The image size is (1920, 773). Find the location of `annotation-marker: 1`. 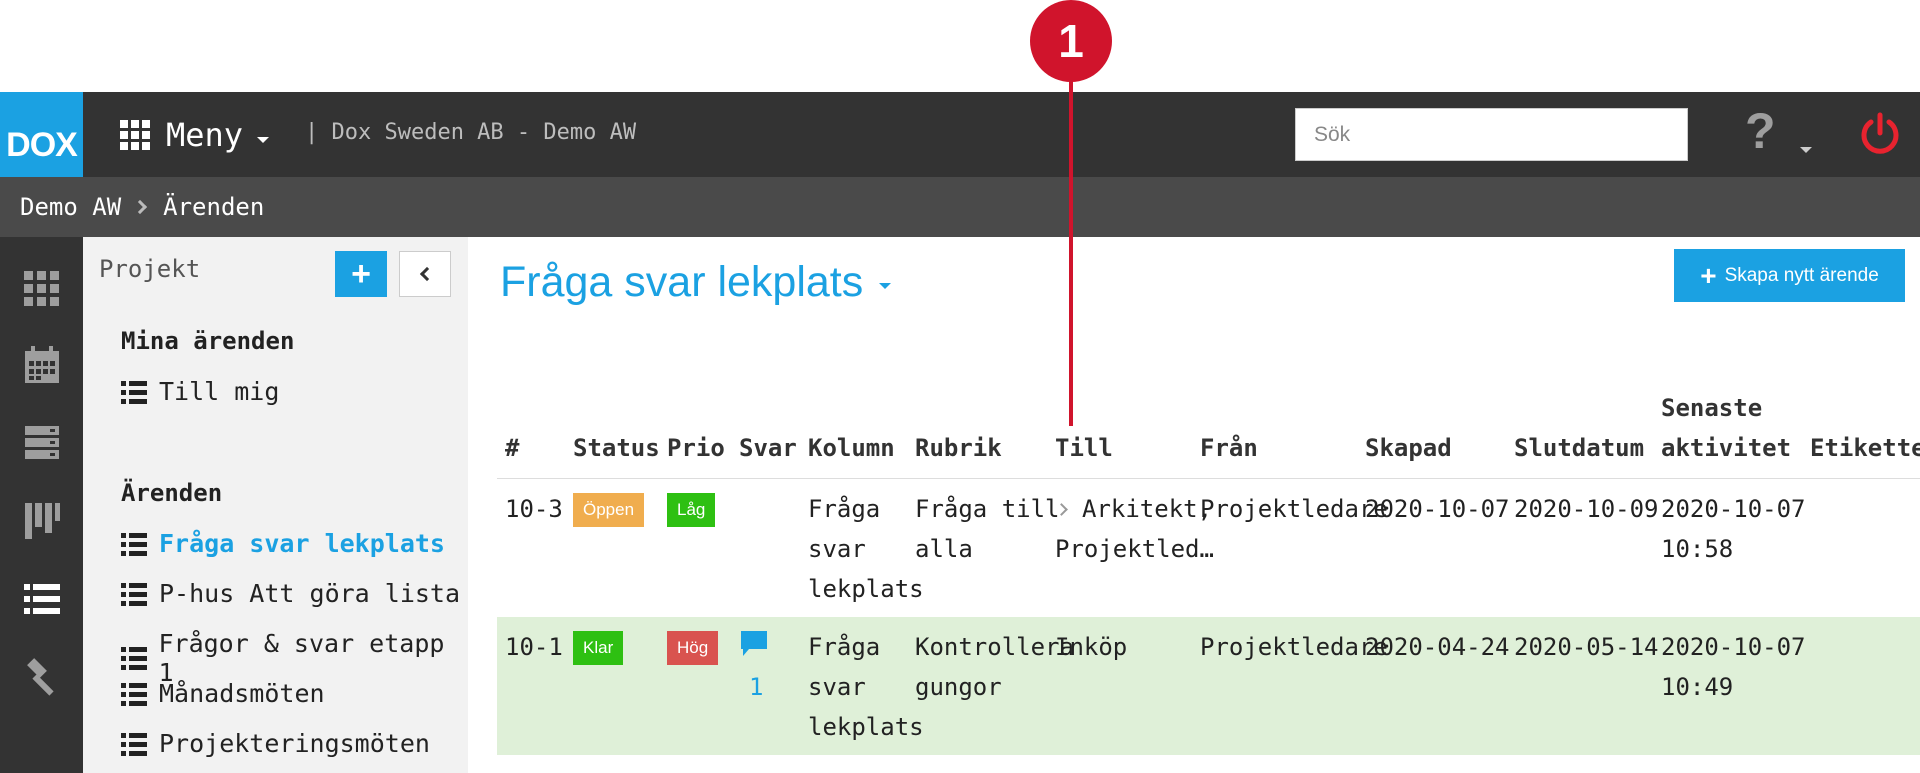

annotation-marker: 1 is located at coordinates (1071, 41).